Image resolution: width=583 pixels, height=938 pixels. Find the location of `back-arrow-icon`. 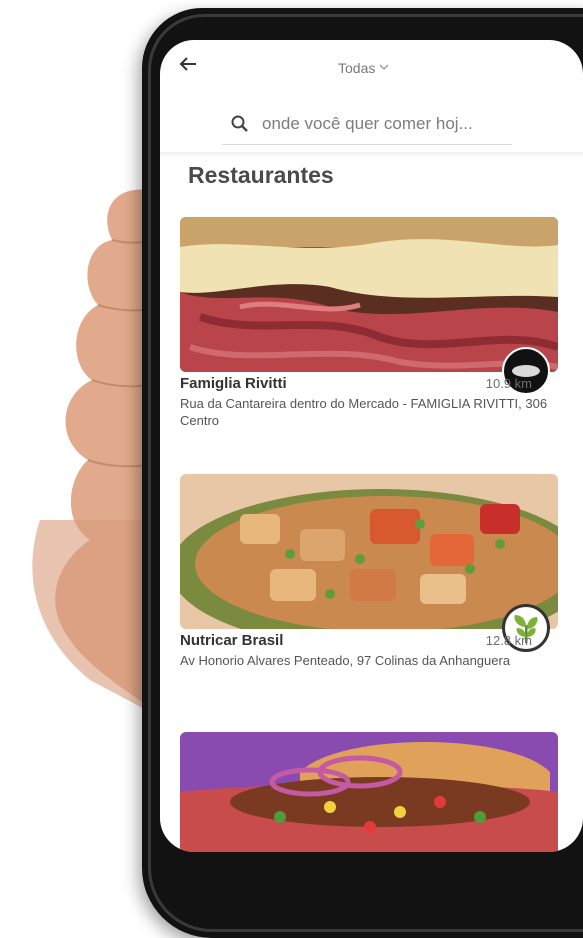

back-arrow-icon is located at coordinates (189, 65).